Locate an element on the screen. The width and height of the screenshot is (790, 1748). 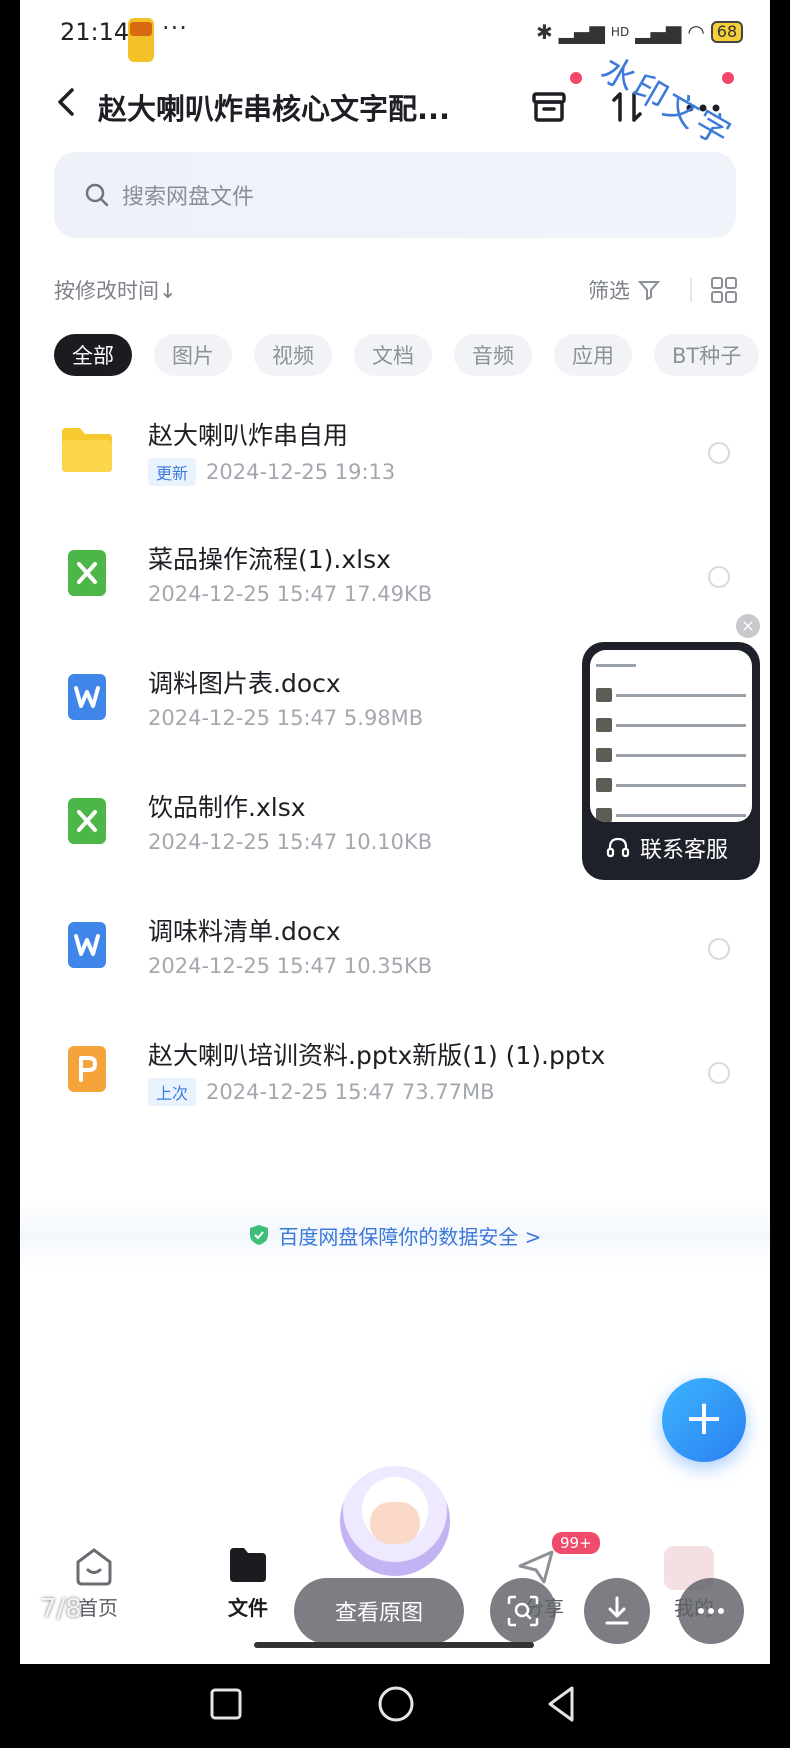
back-nav-icon is located at coordinates (562, 1704).